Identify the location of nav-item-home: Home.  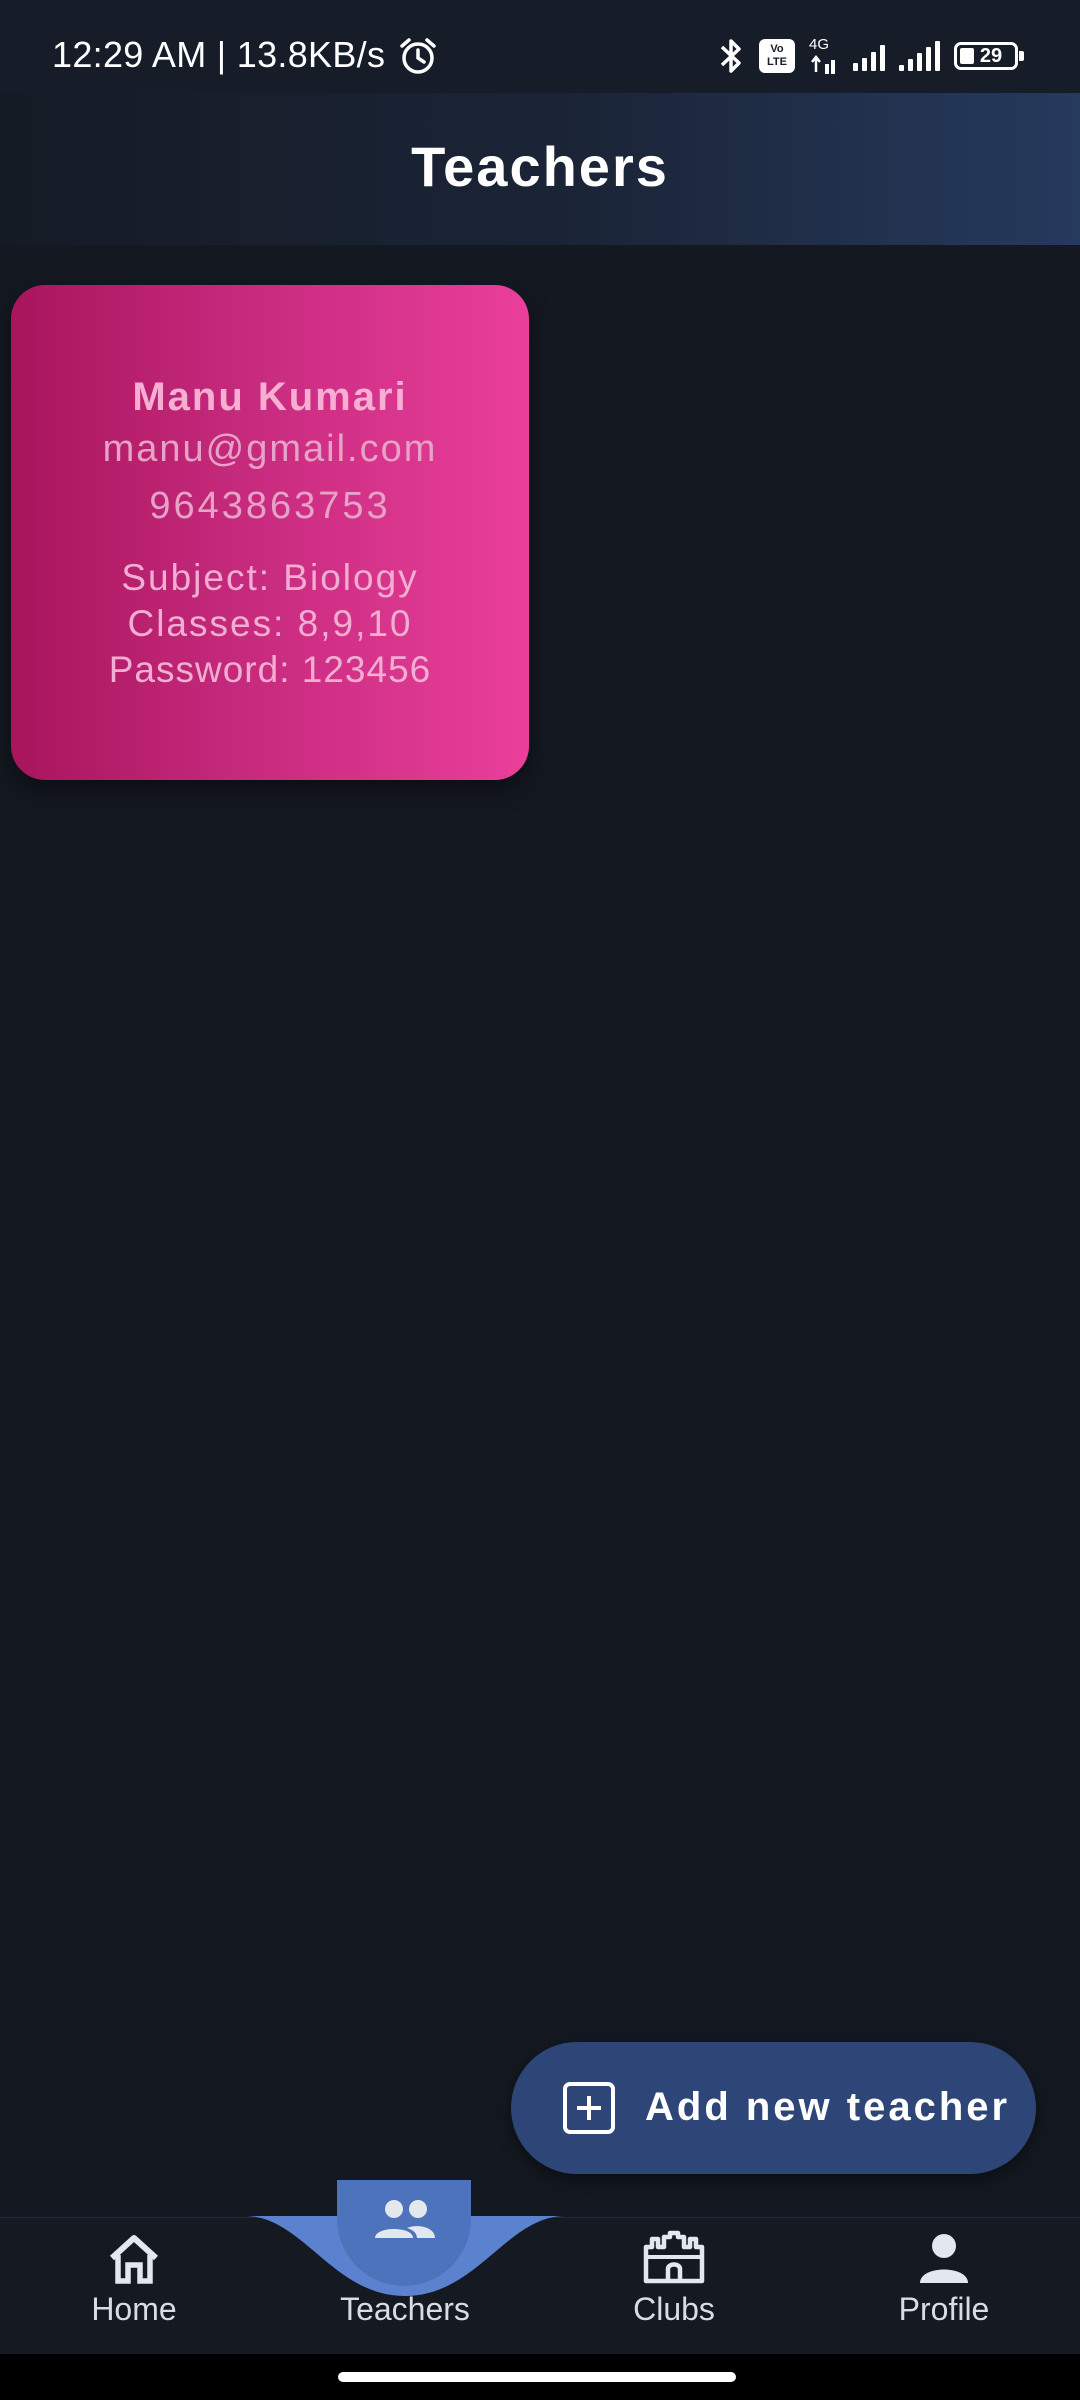
(134, 2285).